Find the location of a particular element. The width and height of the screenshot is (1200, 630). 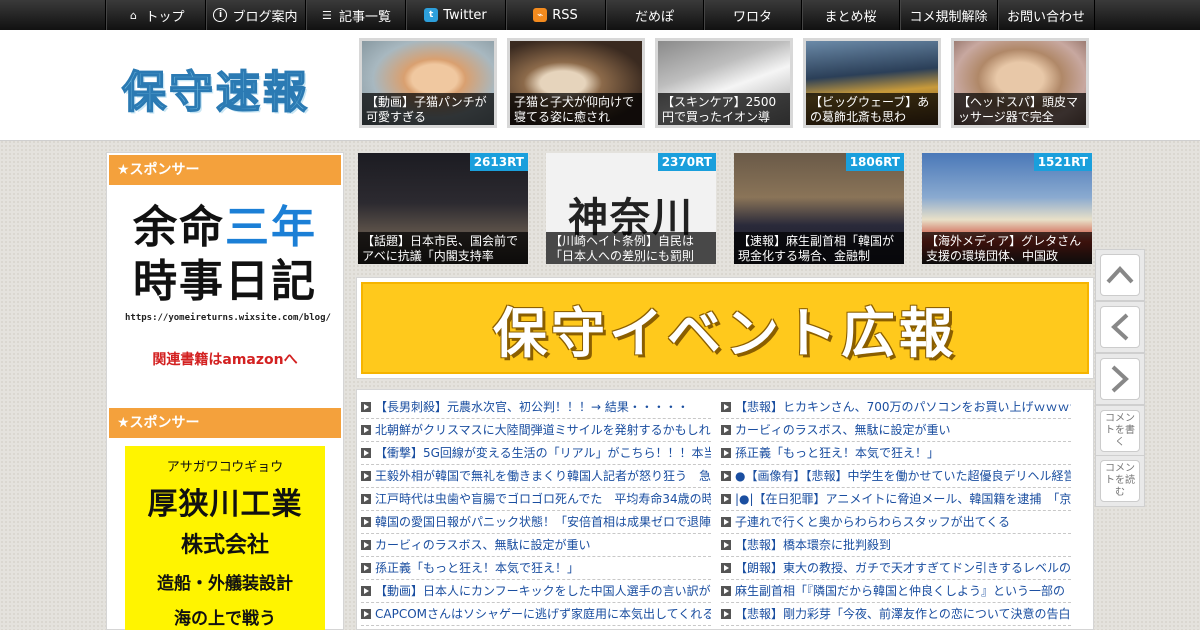

header-article-thumb: 子猫と子犬が仰向けで寝てる姿に癒され is located at coordinates (576, 83).